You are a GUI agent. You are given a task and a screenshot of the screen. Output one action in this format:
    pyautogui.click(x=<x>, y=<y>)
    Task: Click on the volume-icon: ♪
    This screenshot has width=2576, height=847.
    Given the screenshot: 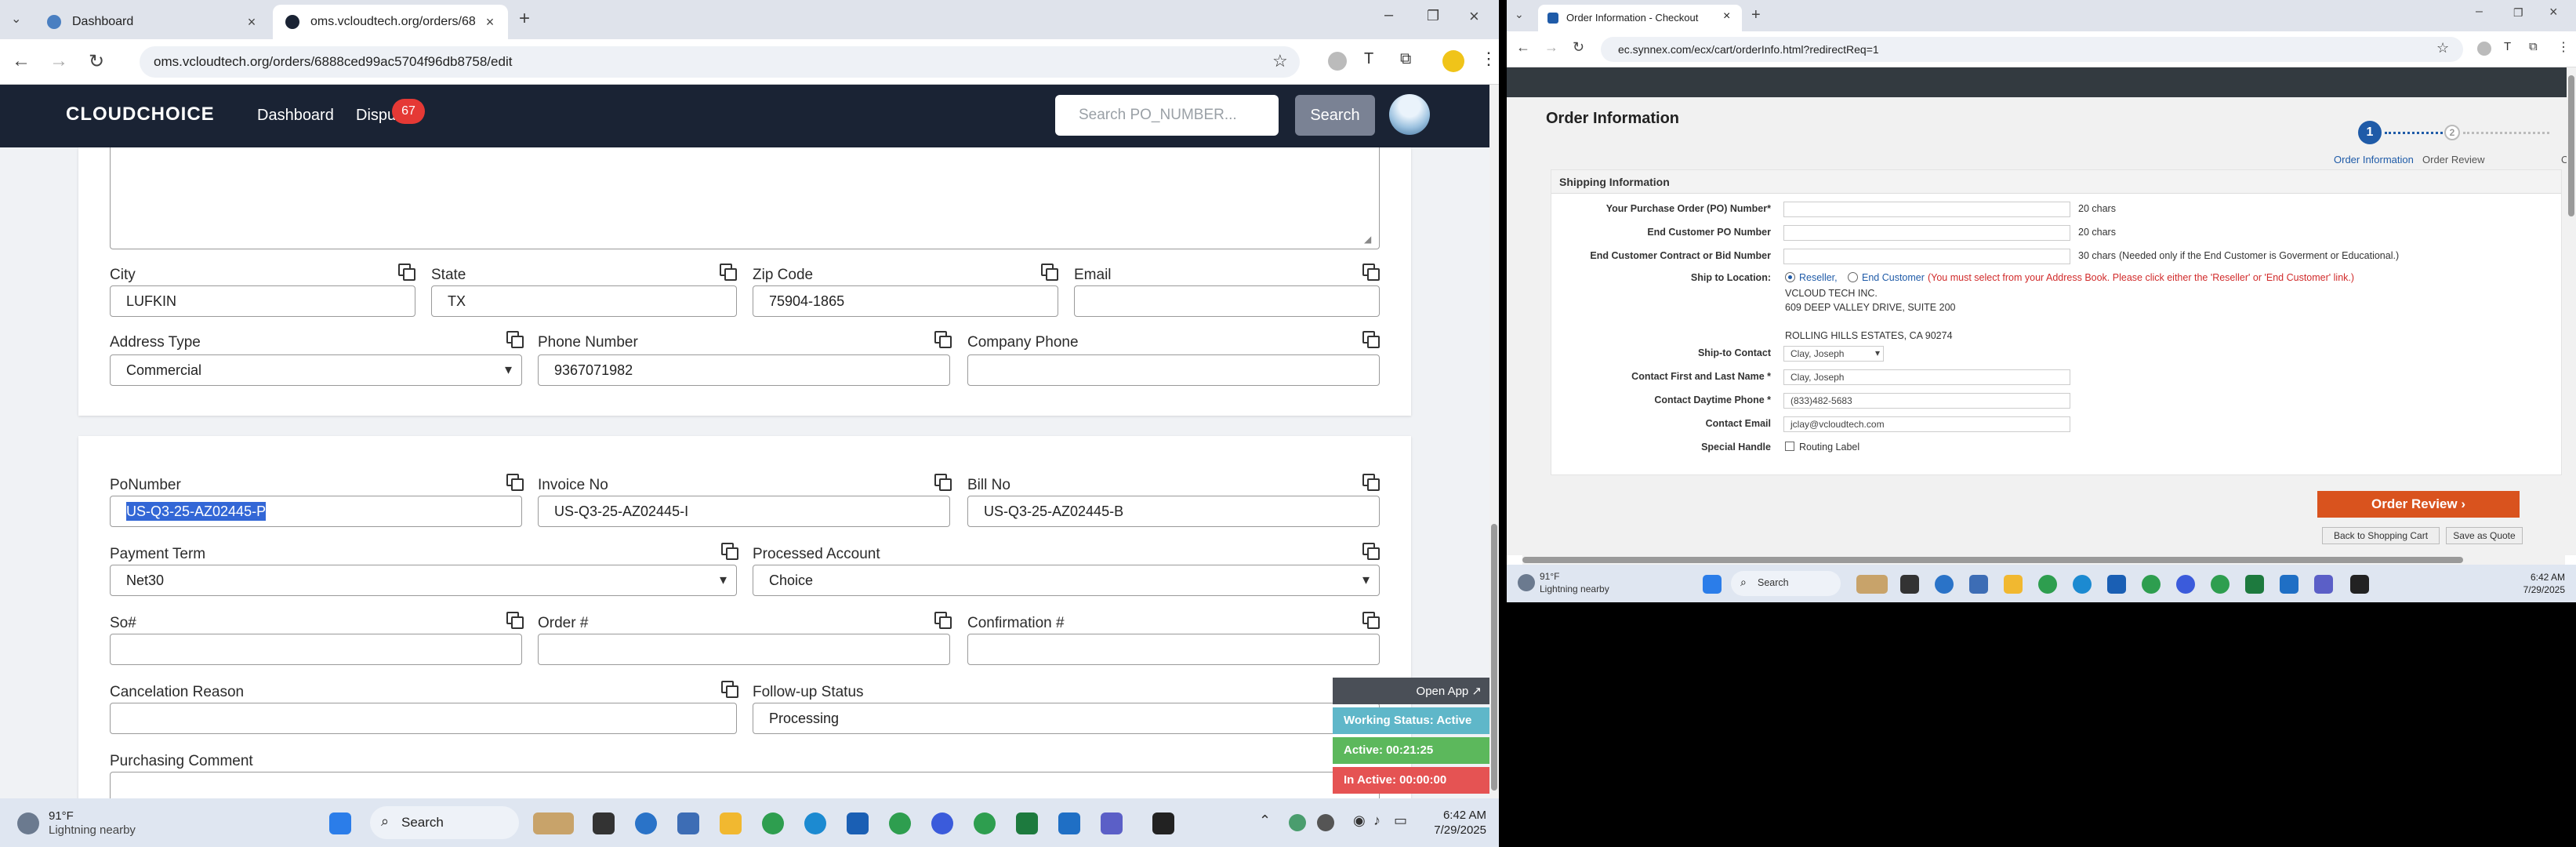 What is the action you would take?
    pyautogui.click(x=1377, y=820)
    